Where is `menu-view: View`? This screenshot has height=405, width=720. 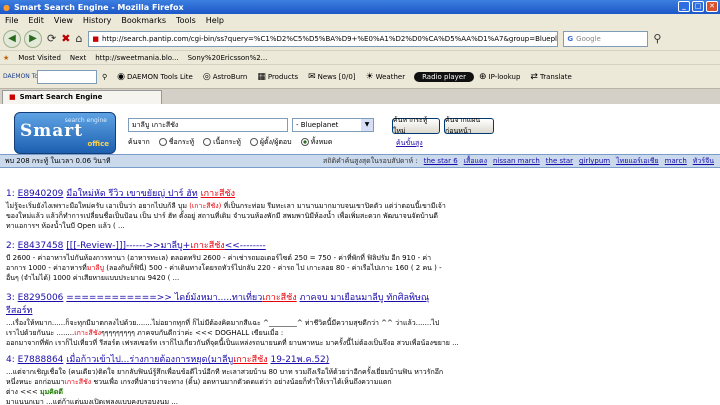 menu-view: View is located at coordinates (63, 20).